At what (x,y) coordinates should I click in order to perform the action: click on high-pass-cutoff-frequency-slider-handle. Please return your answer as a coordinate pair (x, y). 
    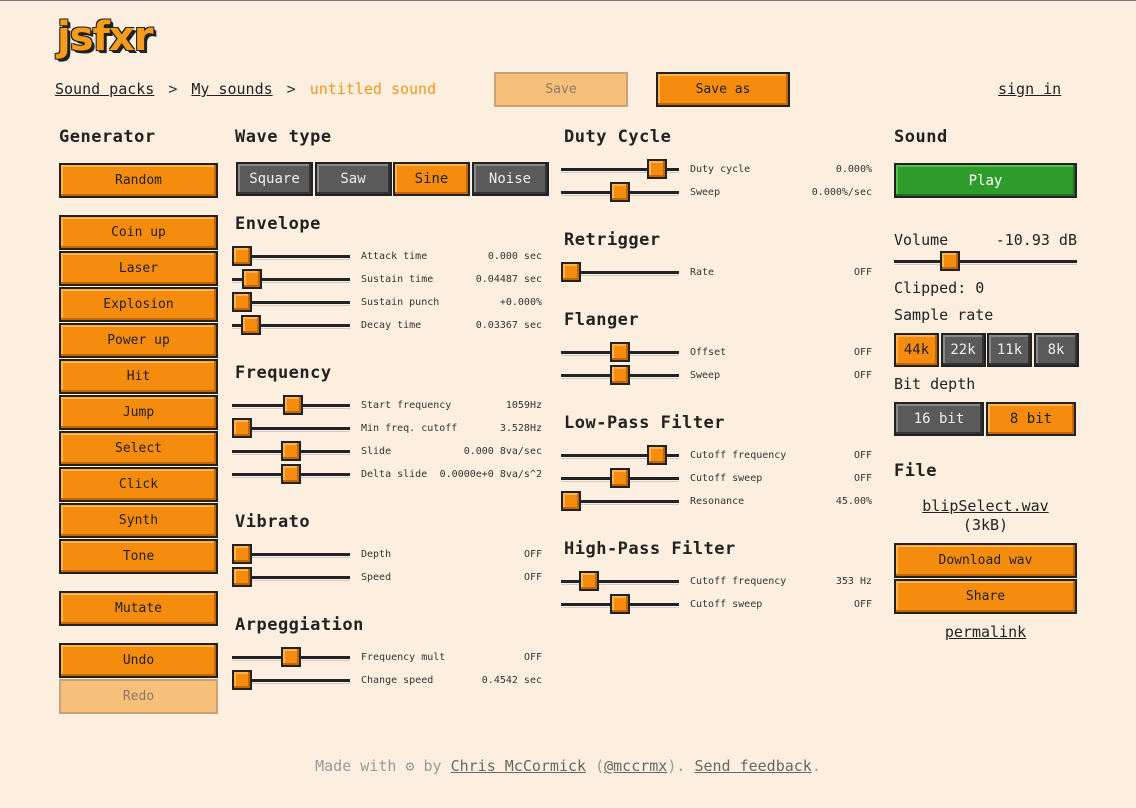
    Looking at the image, I should click on (588, 581).